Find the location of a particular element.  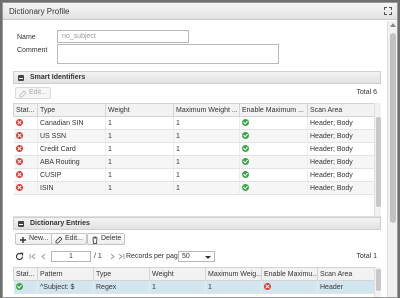

type-cell: ISIN is located at coordinates (71, 188).